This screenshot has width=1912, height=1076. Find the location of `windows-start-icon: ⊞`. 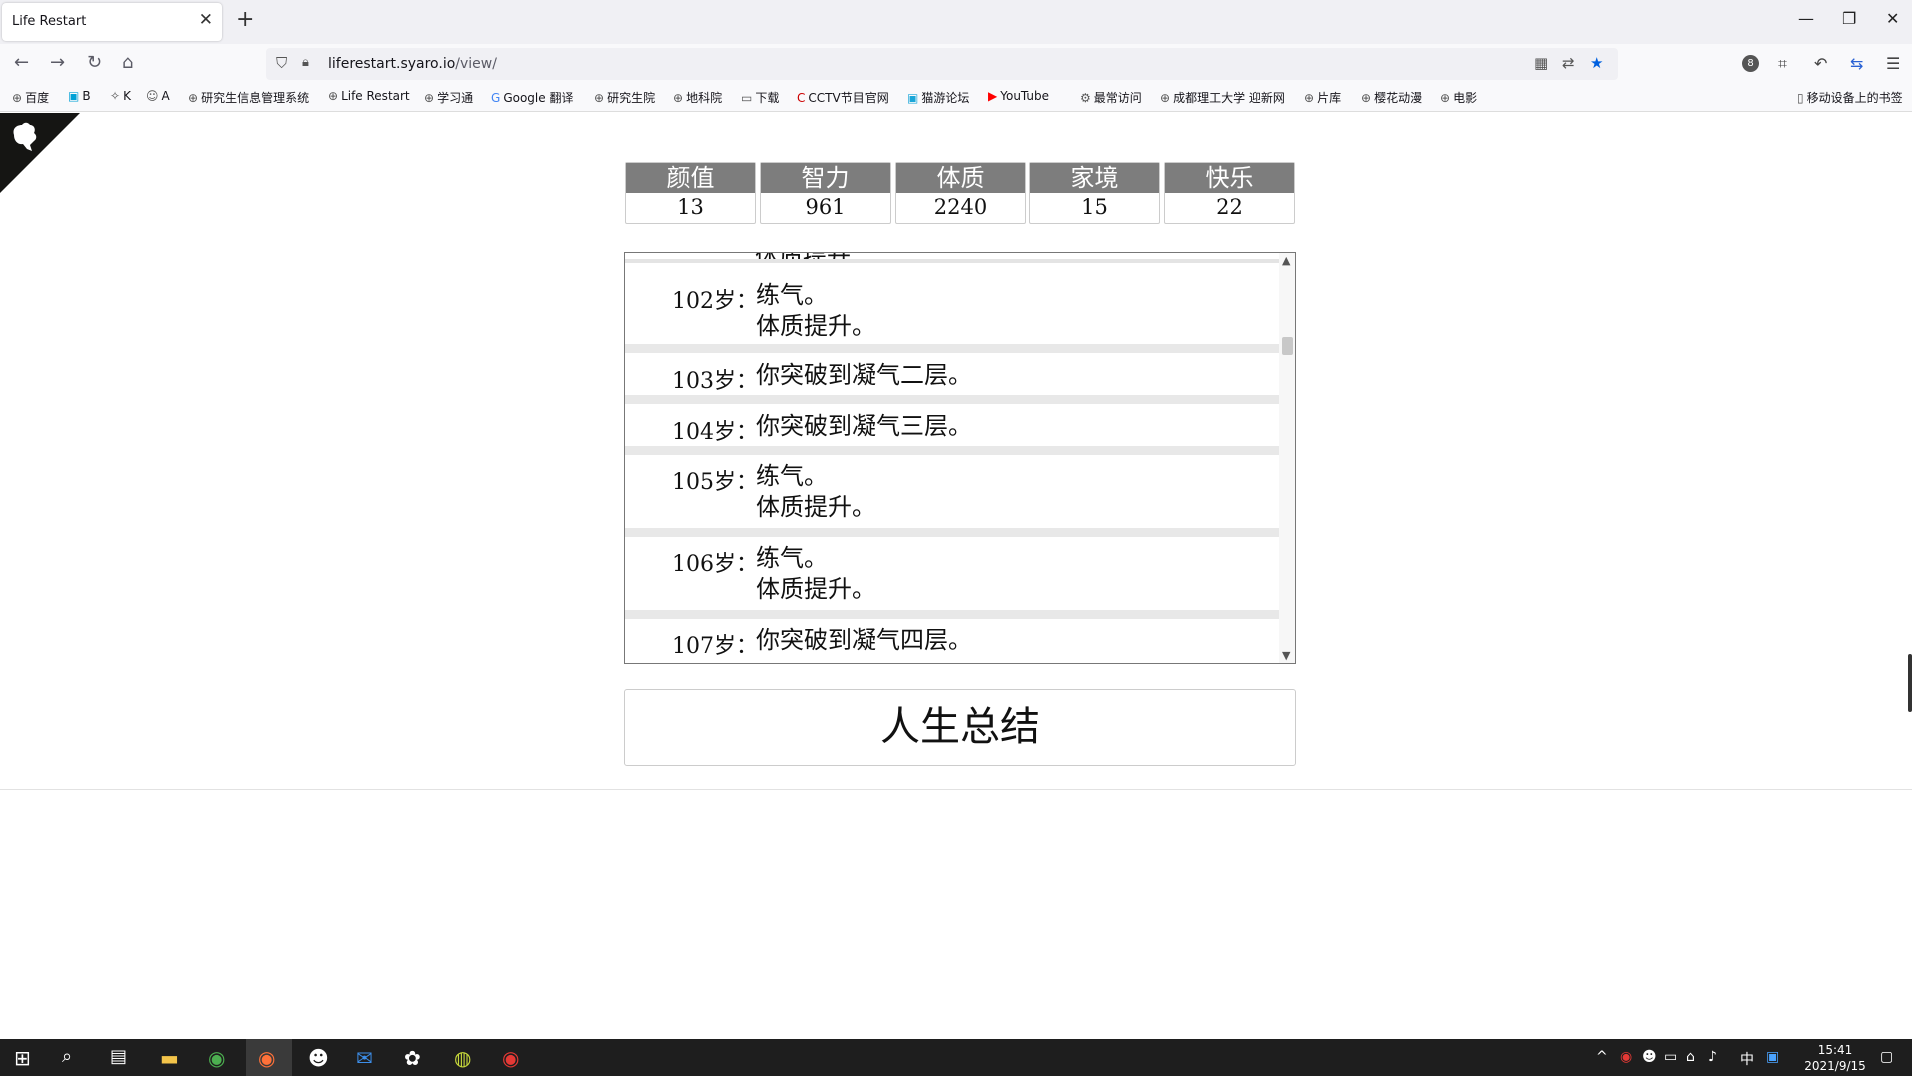

windows-start-icon: ⊞ is located at coordinates (22, 1058).